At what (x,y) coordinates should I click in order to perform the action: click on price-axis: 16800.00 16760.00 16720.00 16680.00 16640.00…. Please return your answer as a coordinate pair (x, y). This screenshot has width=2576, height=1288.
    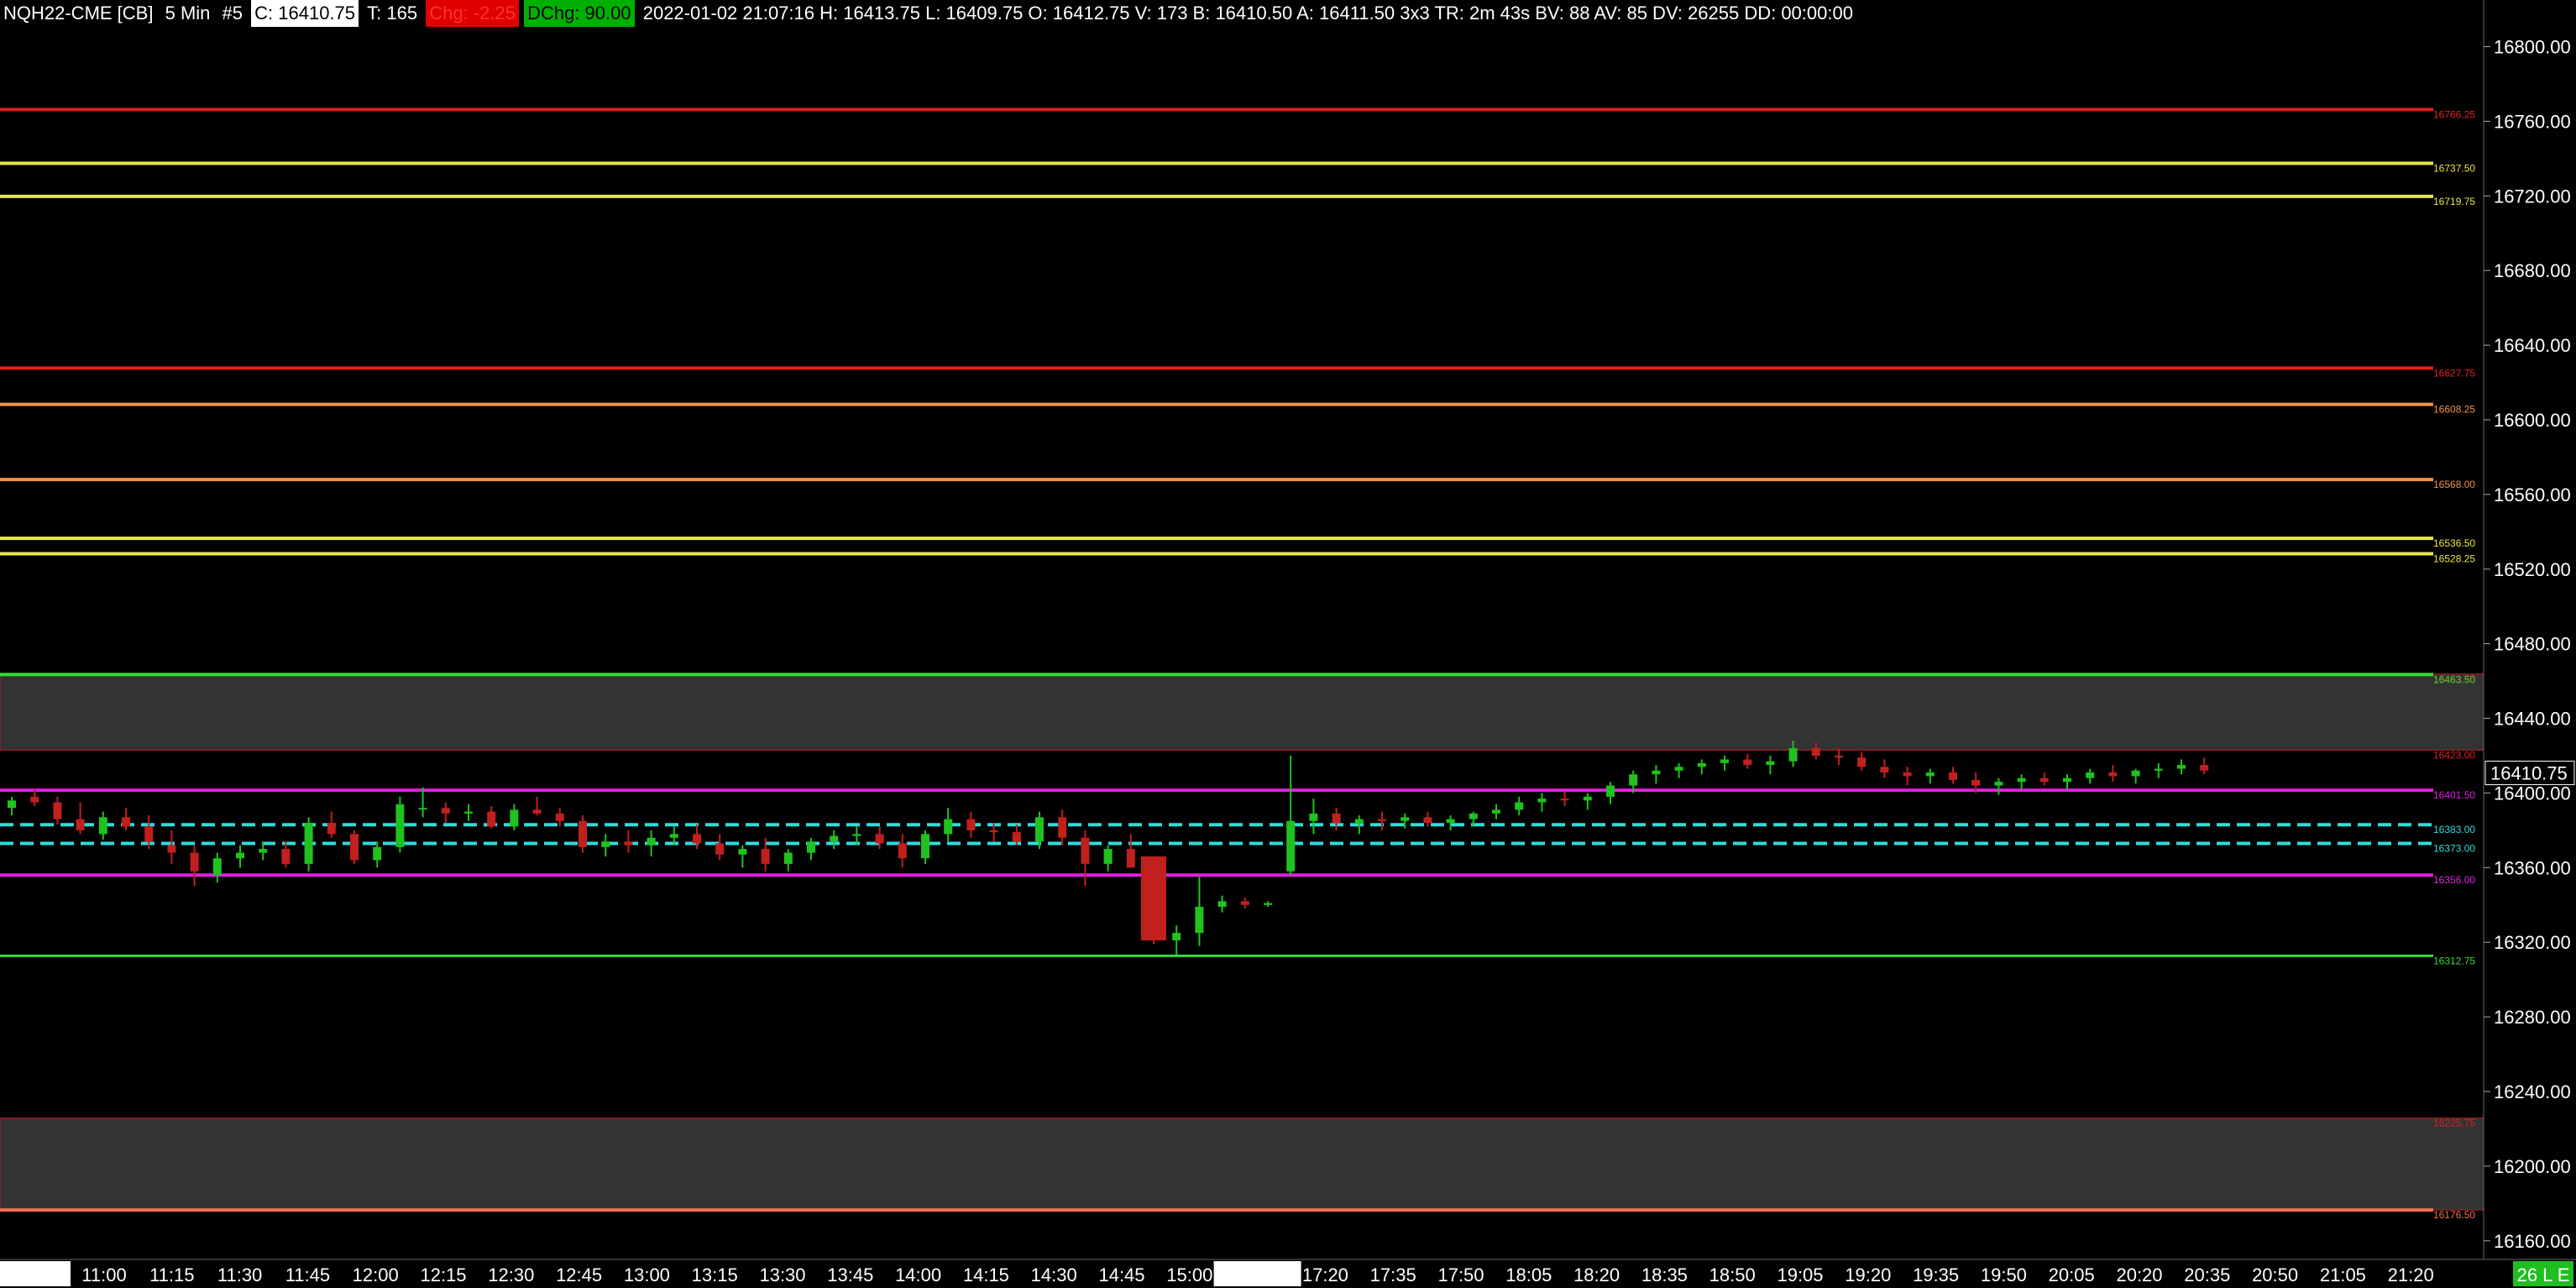
    Looking at the image, I should click on (2527, 644).